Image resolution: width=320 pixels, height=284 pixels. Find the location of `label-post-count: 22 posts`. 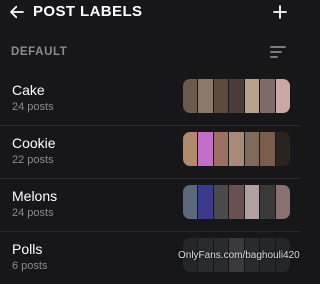

label-post-count: 22 posts is located at coordinates (33, 160).